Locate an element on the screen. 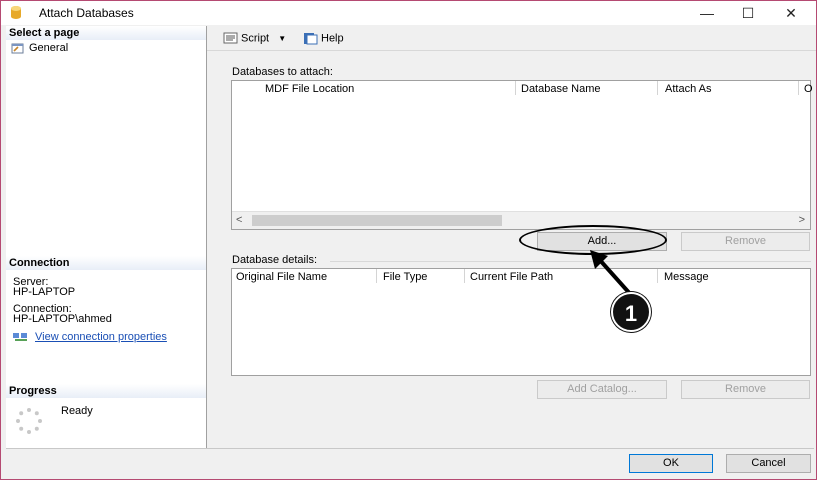 This screenshot has height=482, width=819. script-label: Script is located at coordinates (255, 38).